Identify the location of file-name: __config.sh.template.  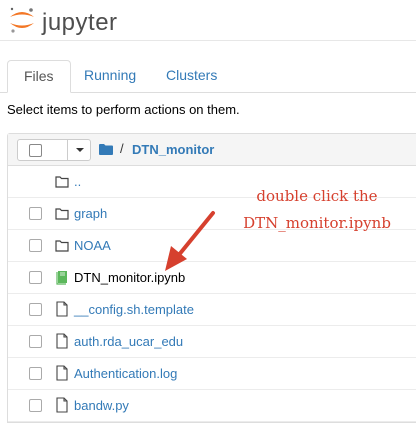
(134, 309).